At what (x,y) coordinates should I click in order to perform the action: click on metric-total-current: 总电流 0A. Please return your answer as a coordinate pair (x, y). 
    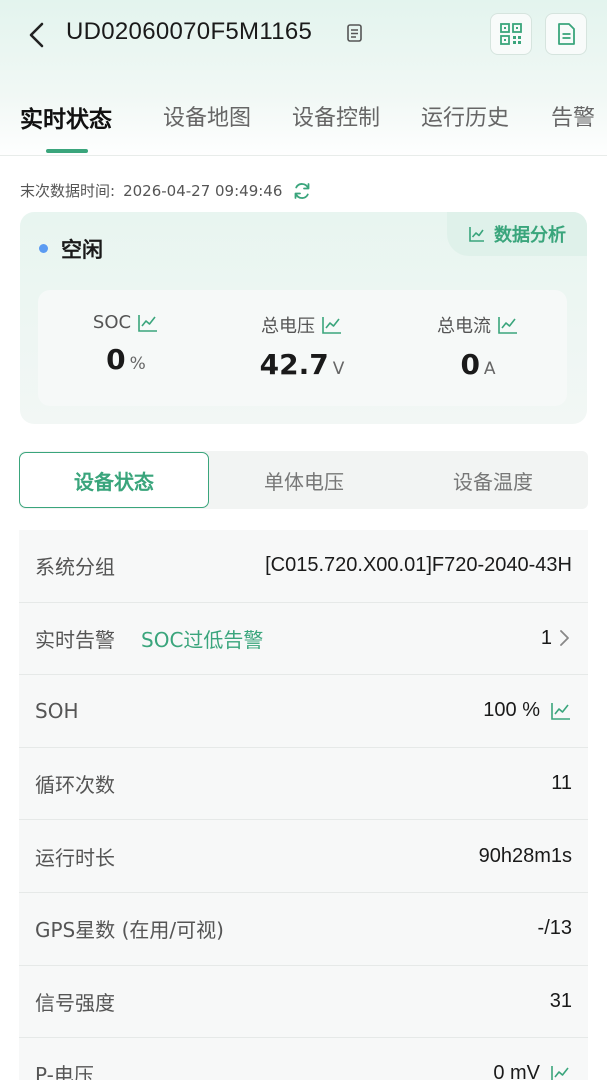
    Looking at the image, I should click on (478, 346).